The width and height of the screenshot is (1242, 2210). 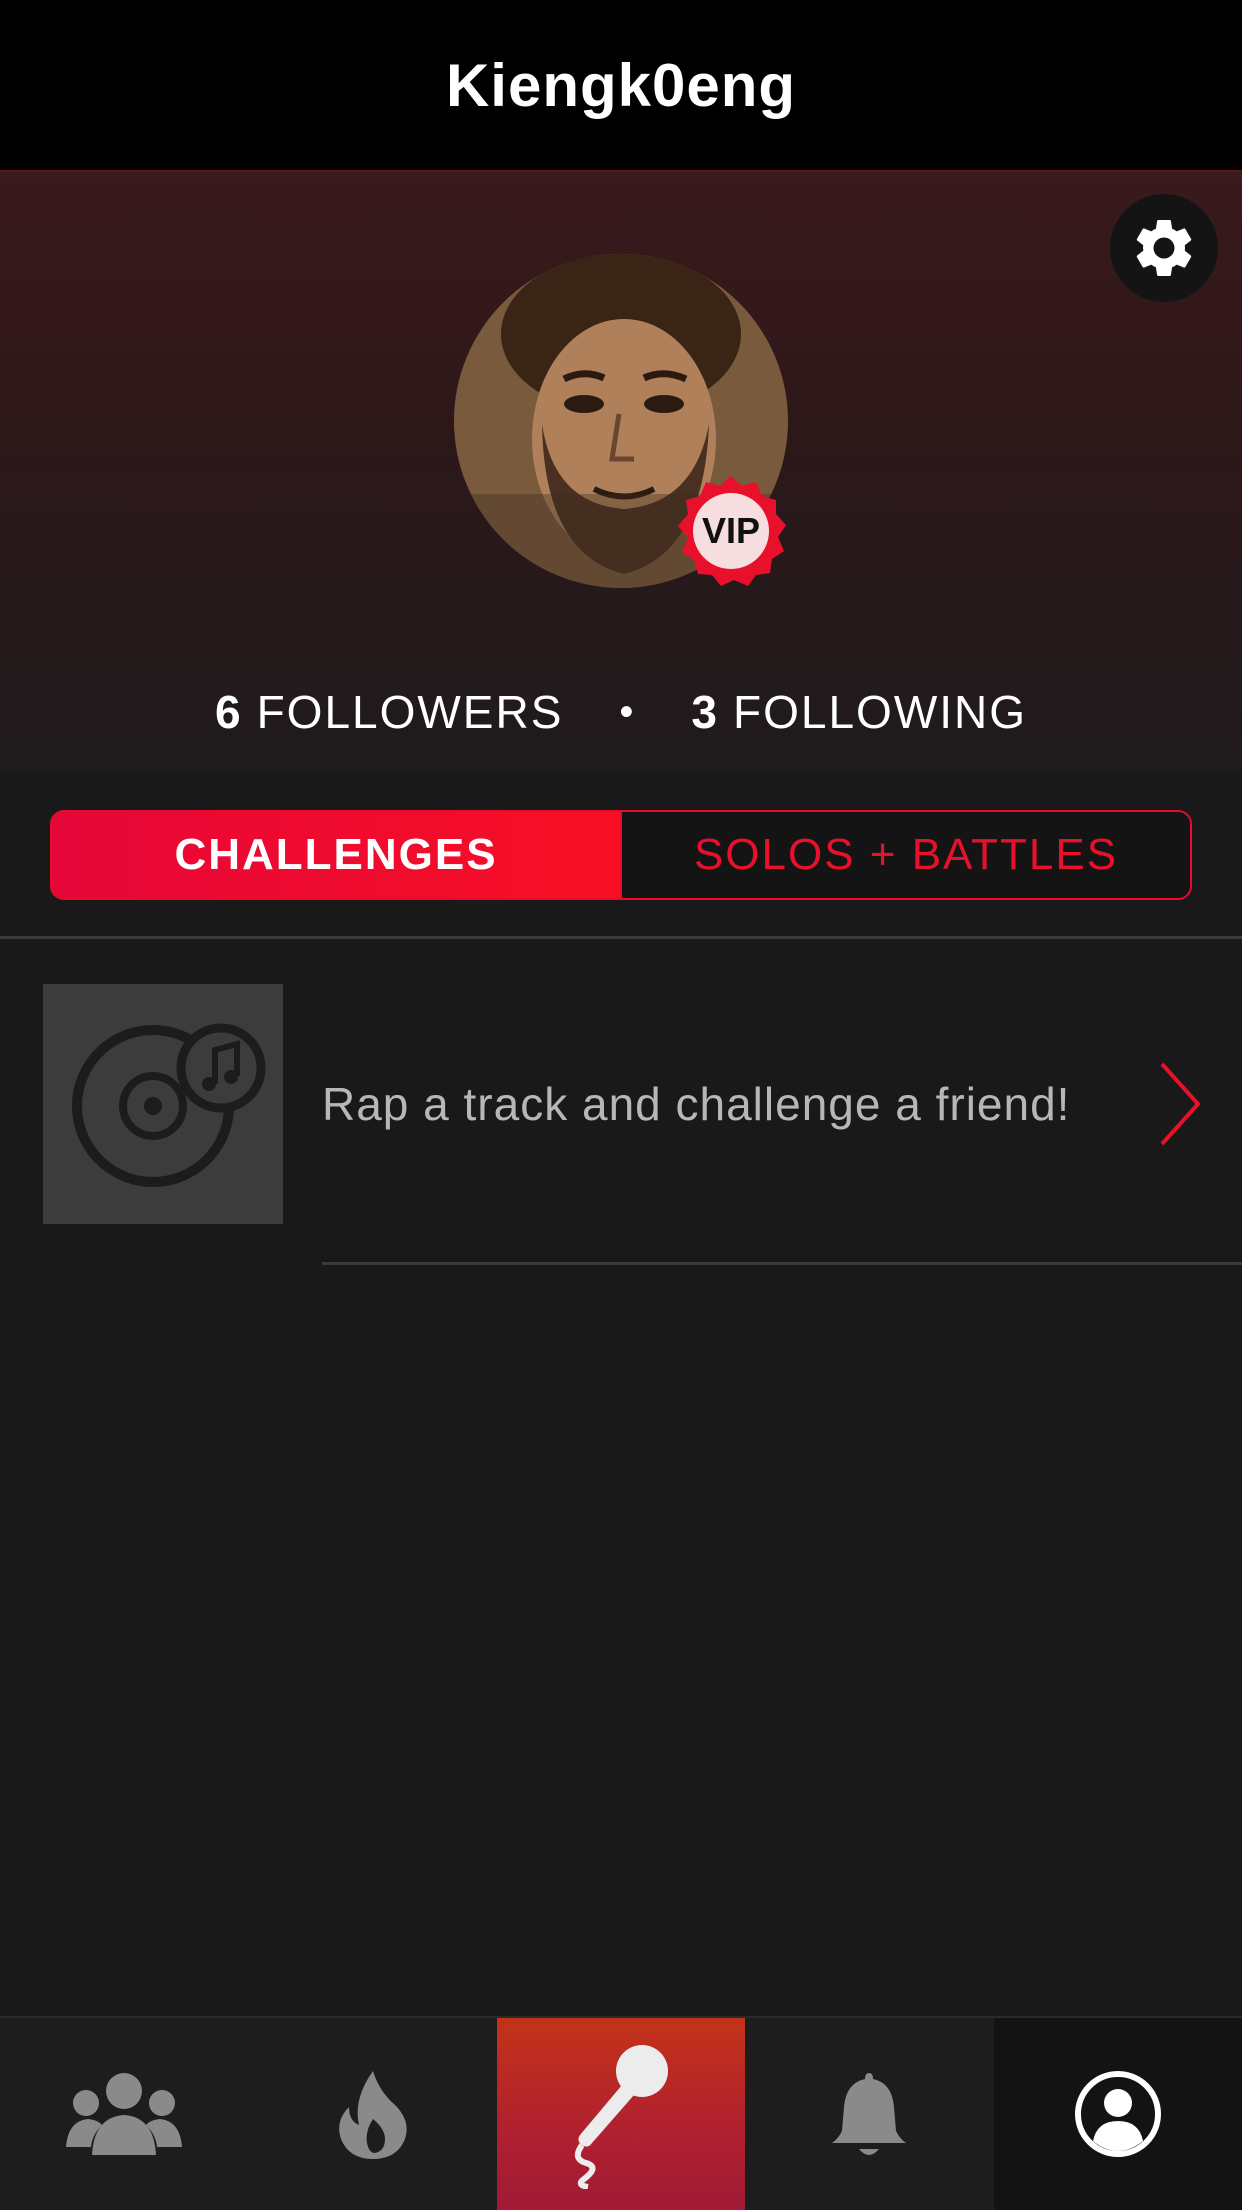 I want to click on following-link: 3 FOLLOWING, so click(x=859, y=712).